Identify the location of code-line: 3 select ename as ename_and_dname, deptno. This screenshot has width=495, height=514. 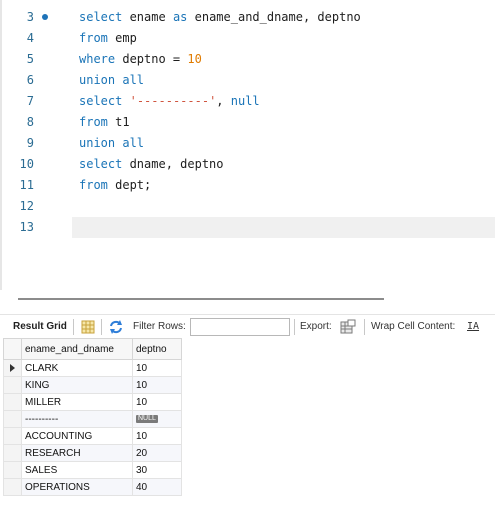
(247, 17).